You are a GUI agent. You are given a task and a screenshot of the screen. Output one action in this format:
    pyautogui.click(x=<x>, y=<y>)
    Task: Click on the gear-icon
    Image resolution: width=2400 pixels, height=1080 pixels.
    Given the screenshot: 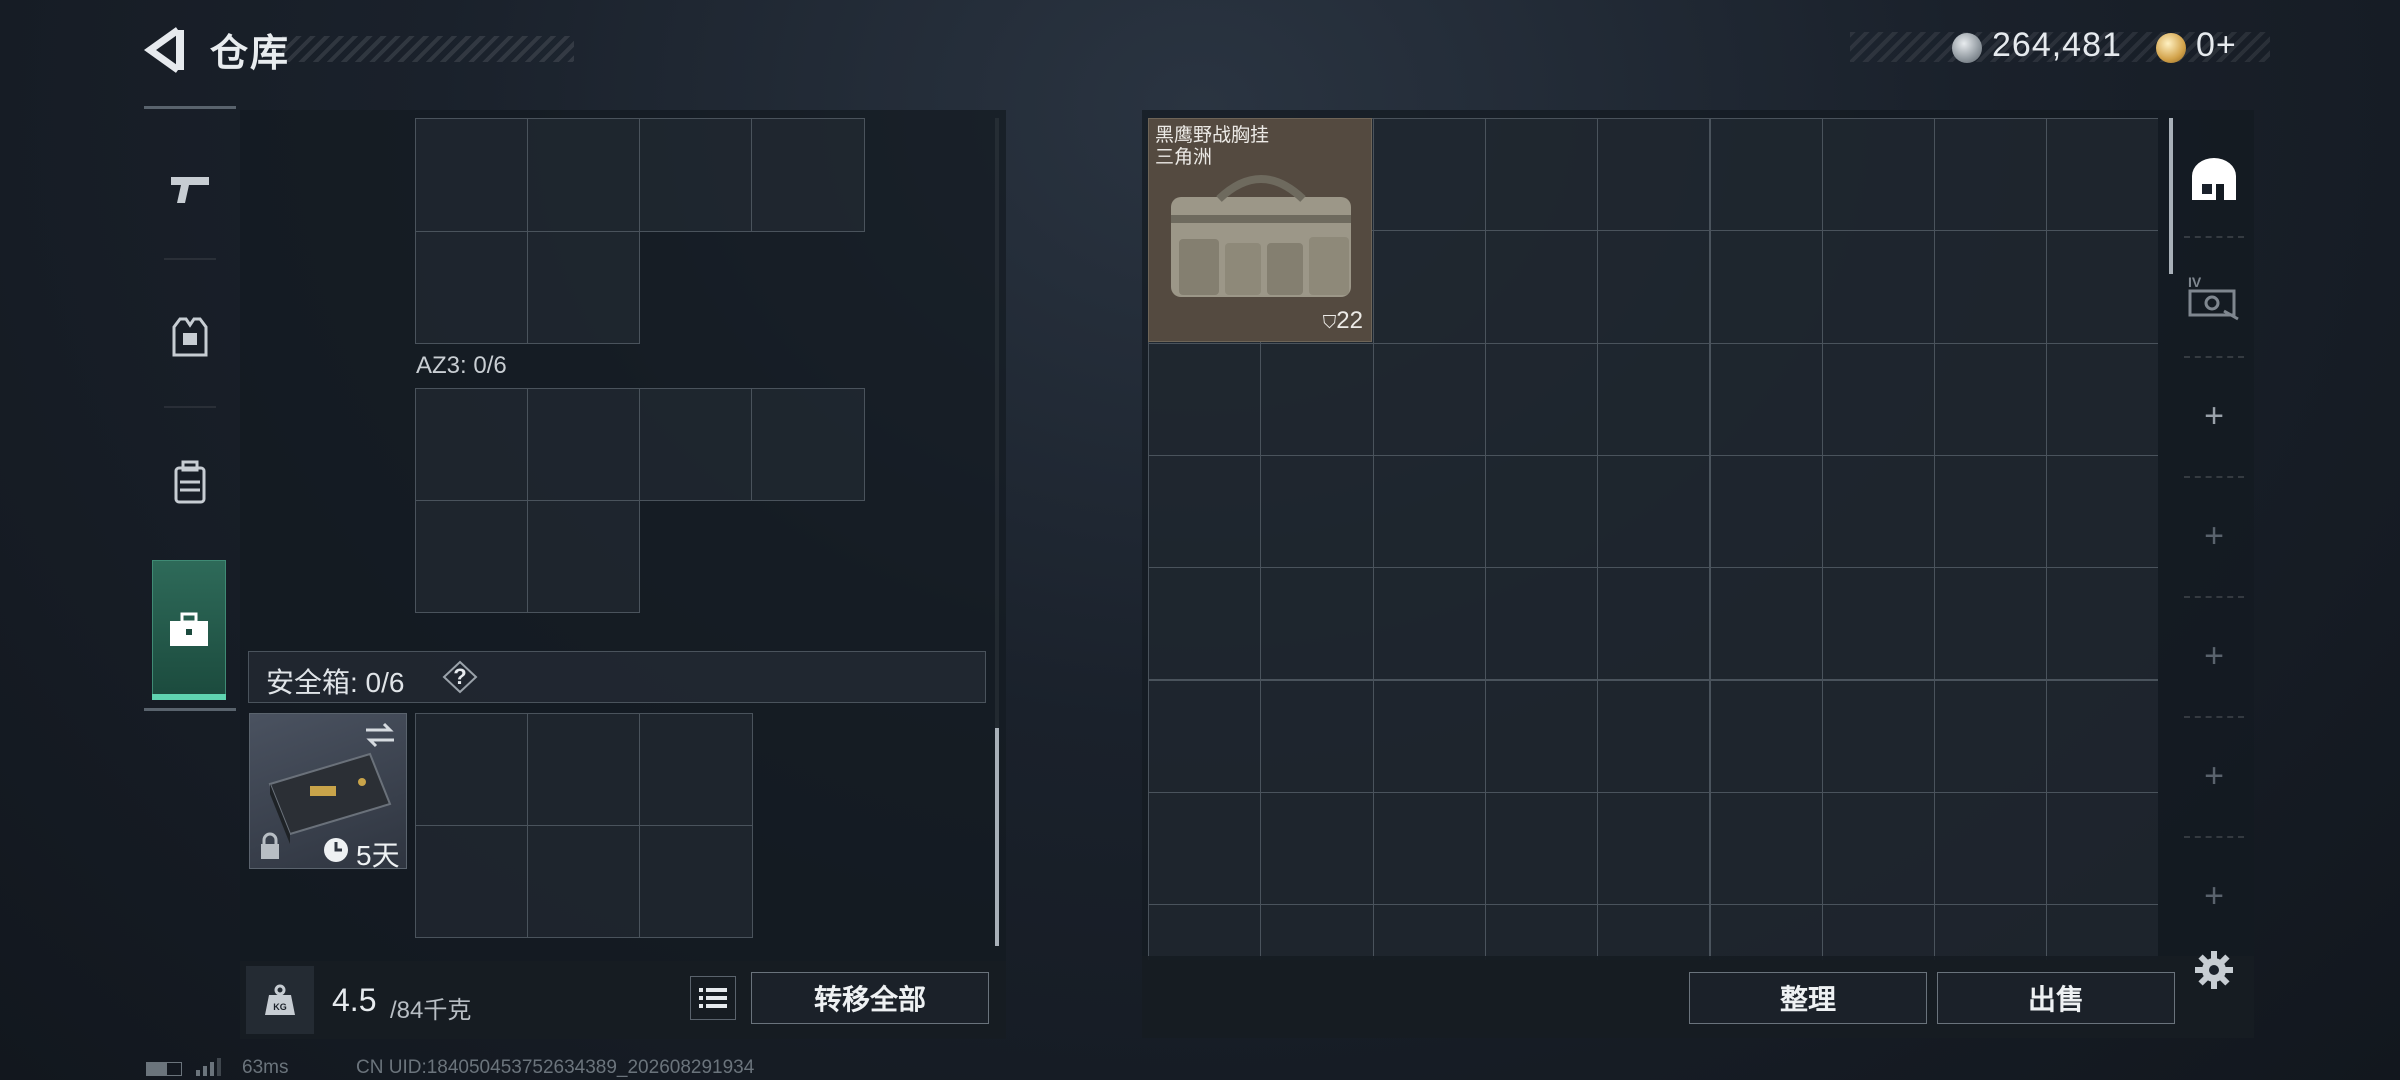 What is the action you would take?
    pyautogui.click(x=2214, y=970)
    